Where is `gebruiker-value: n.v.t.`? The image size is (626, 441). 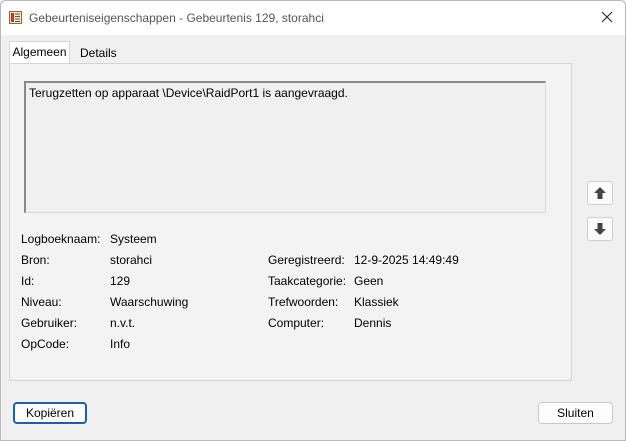
gebruiker-value: n.v.t. is located at coordinates (122, 323).